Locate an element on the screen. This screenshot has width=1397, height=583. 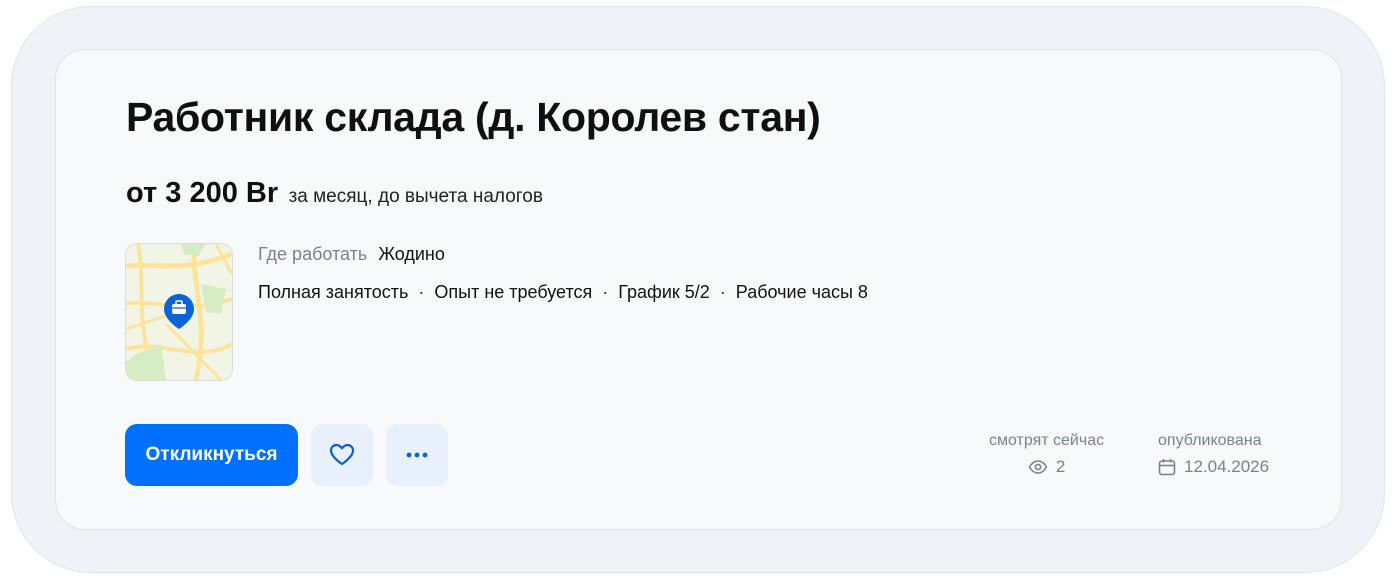
tag-hours: Рабочие часы 8 is located at coordinates (801, 292).